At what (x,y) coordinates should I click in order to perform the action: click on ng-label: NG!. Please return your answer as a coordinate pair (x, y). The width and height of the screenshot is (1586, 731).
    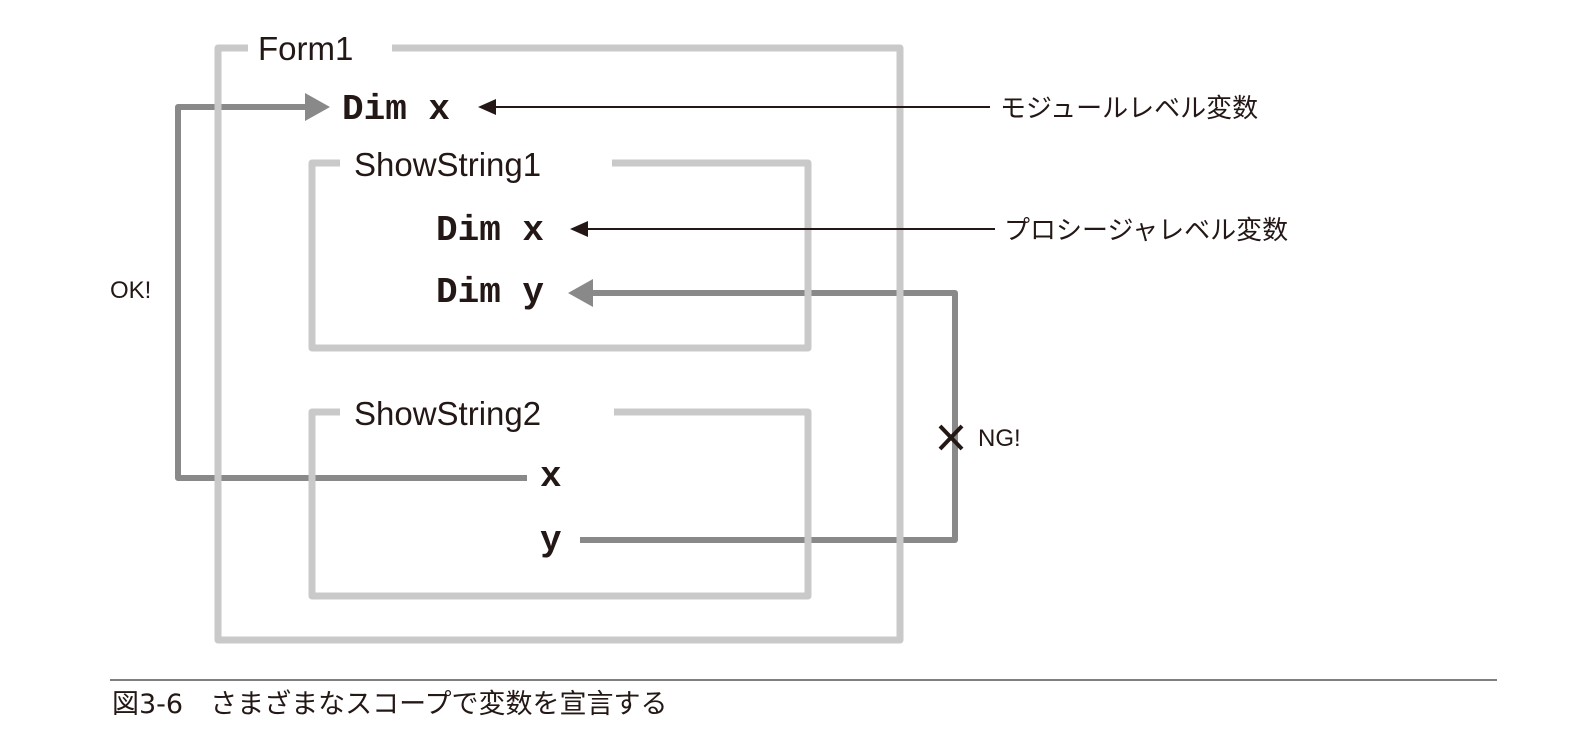
    Looking at the image, I should click on (999, 438).